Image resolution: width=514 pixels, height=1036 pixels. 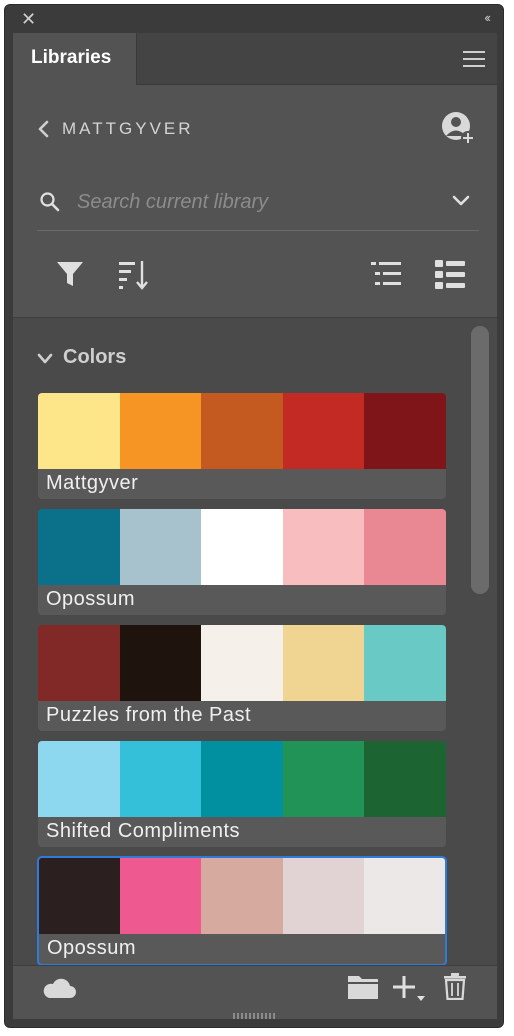 What do you see at coordinates (75, 59) in the screenshot?
I see `tab-libraries: Libraries` at bounding box center [75, 59].